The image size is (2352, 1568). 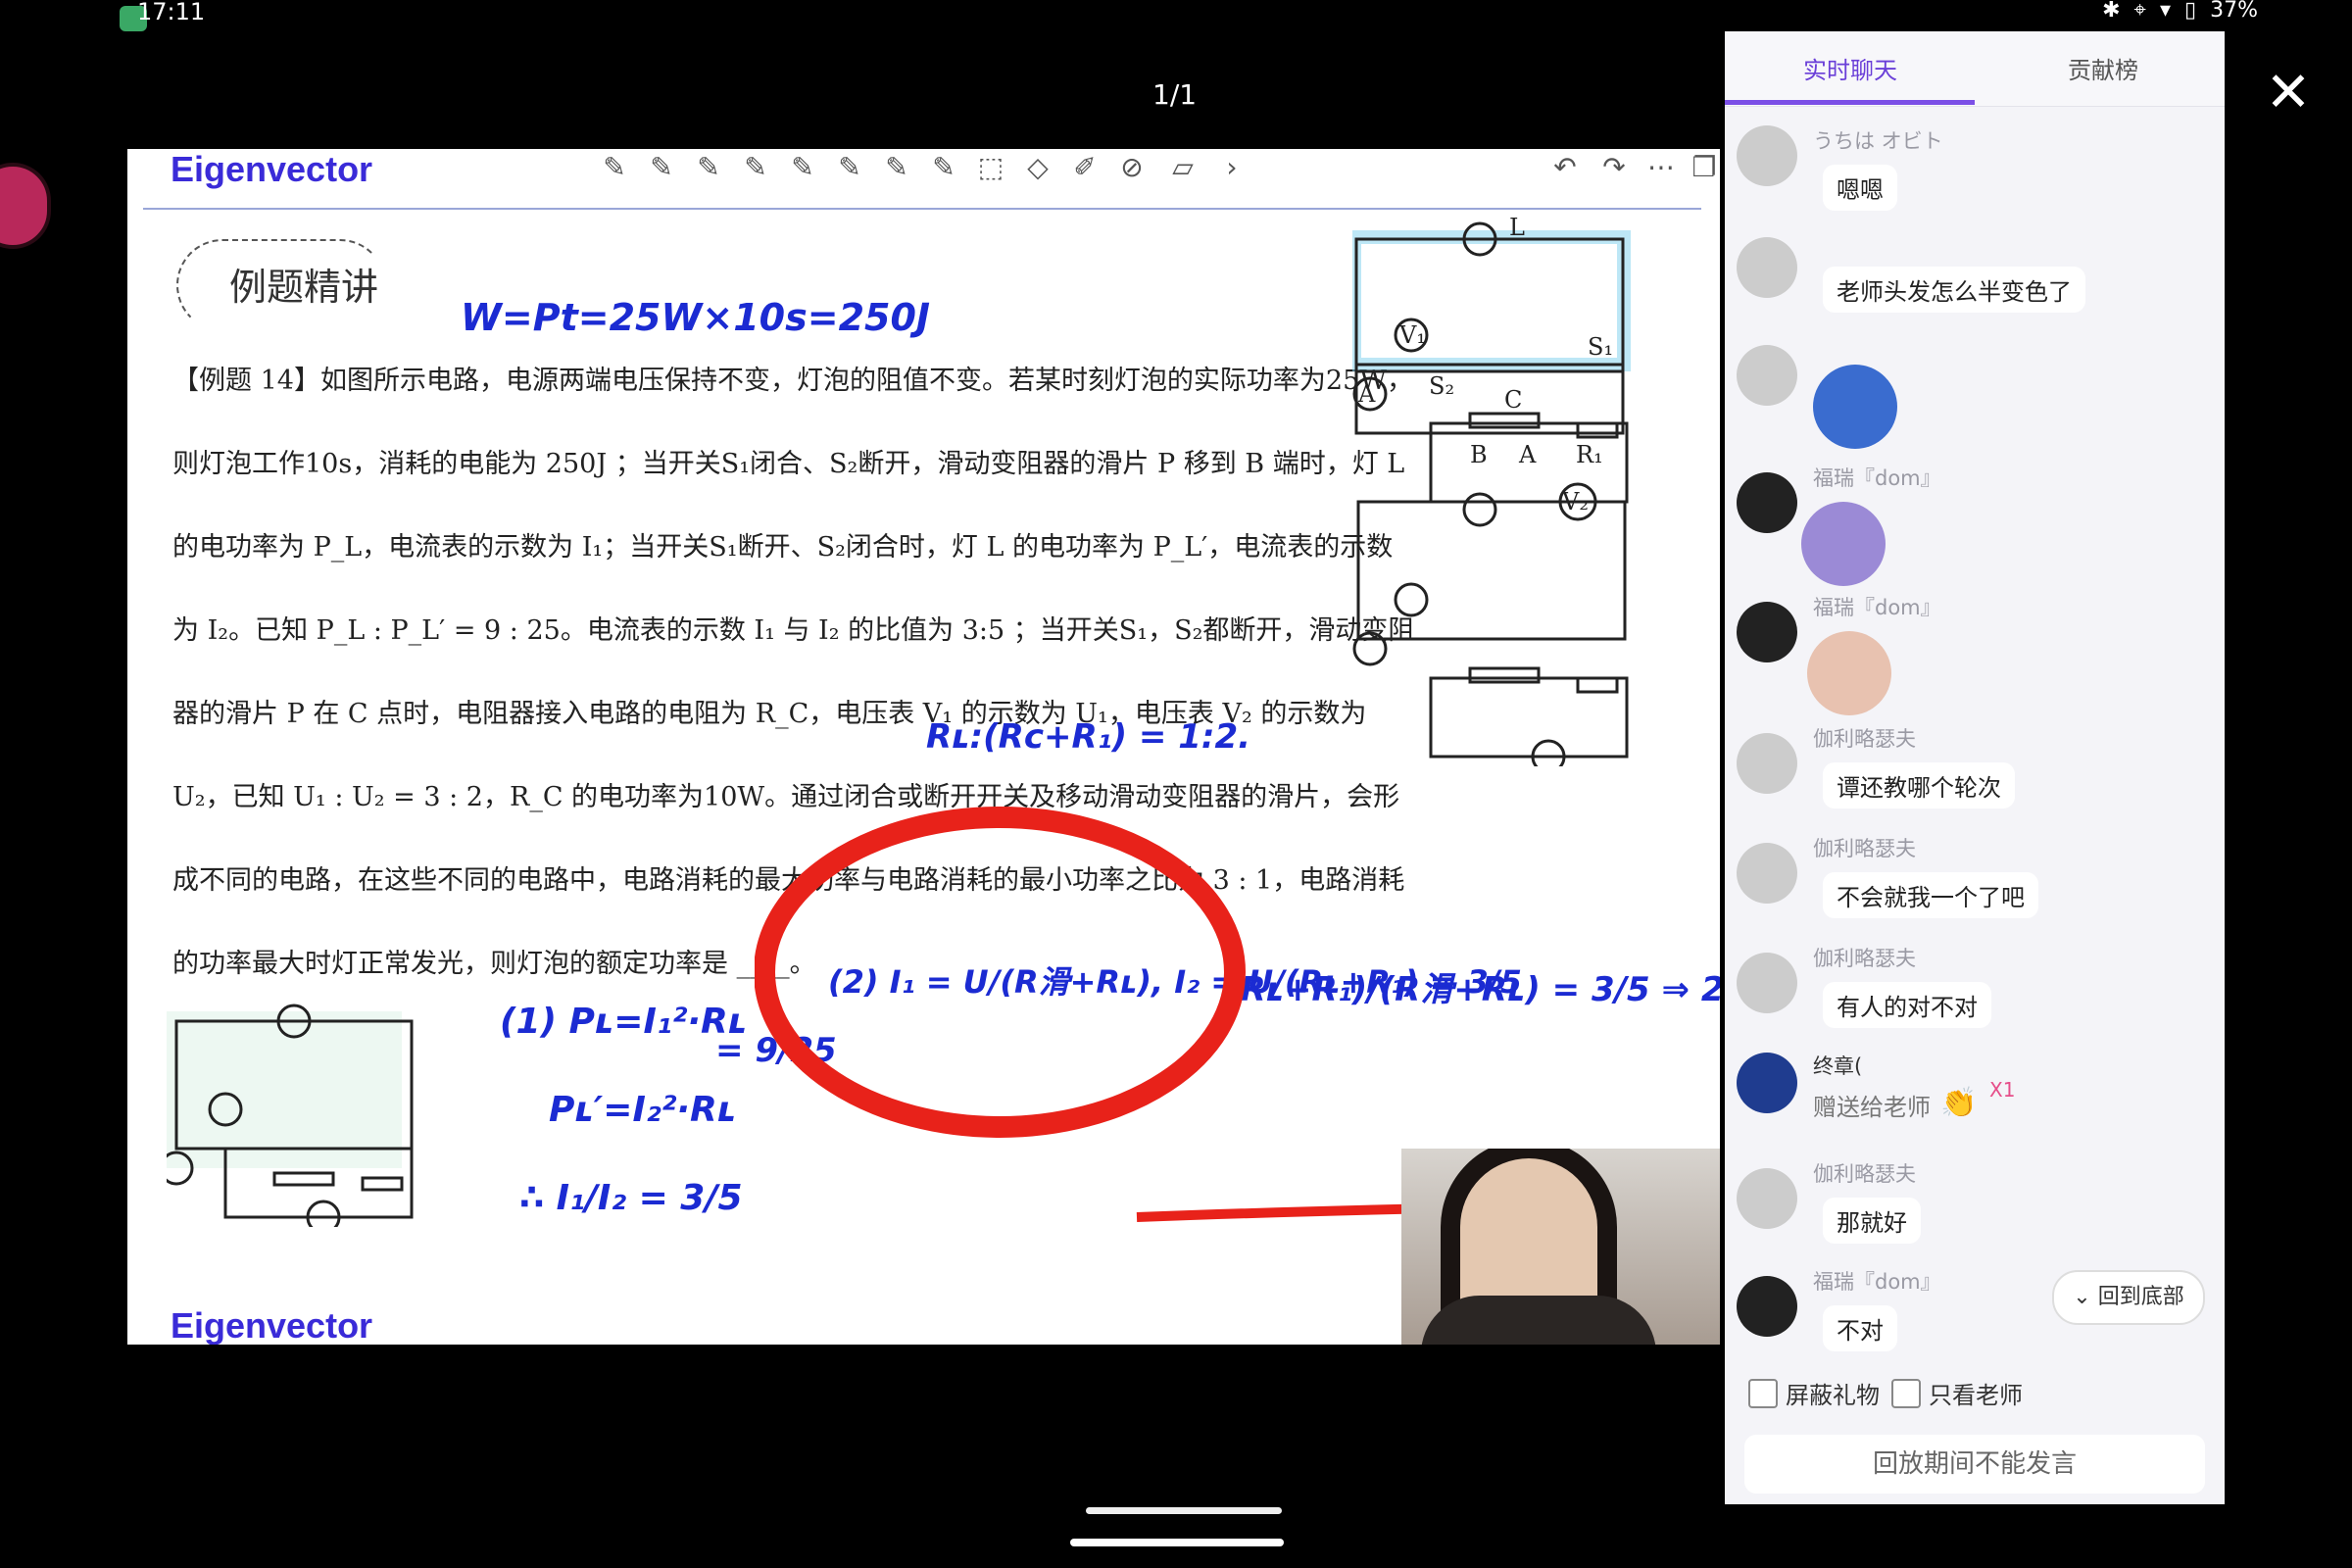 What do you see at coordinates (1037, 167) in the screenshot?
I see `eraser-icon: ◇` at bounding box center [1037, 167].